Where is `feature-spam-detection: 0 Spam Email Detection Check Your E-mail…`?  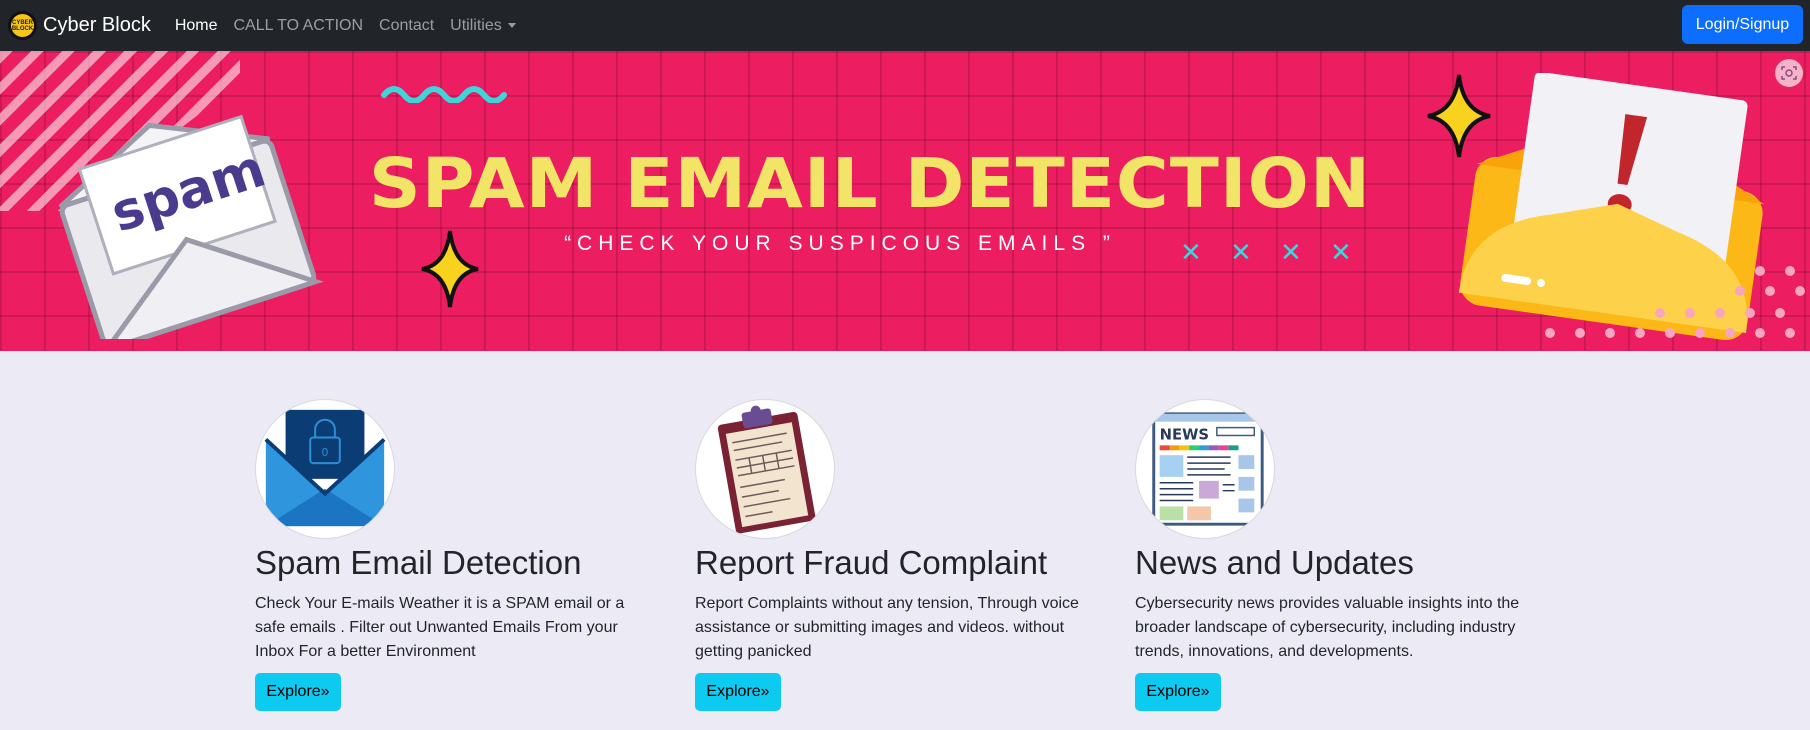 feature-spam-detection: 0 Spam Email Detection Check Your E-mail… is located at coordinates (455, 555).